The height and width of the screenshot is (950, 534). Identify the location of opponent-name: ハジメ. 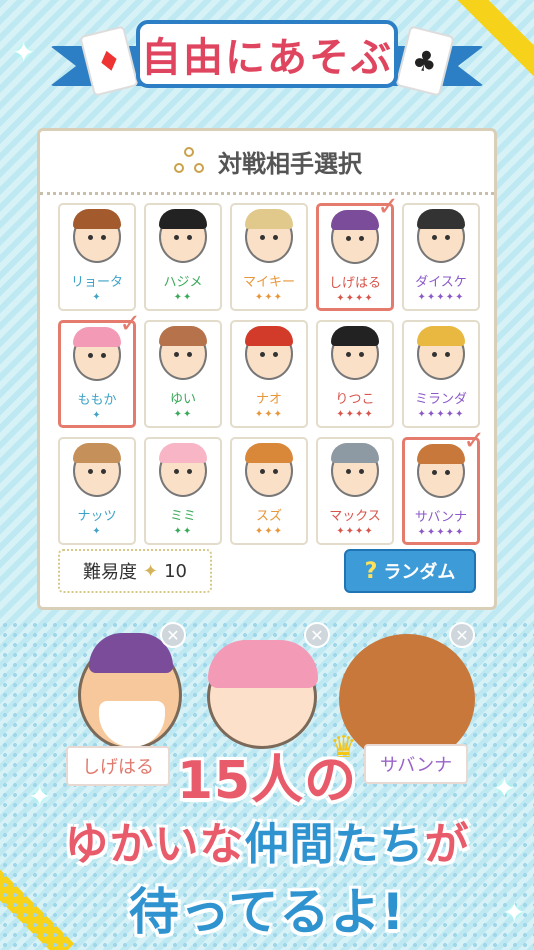
(183, 282).